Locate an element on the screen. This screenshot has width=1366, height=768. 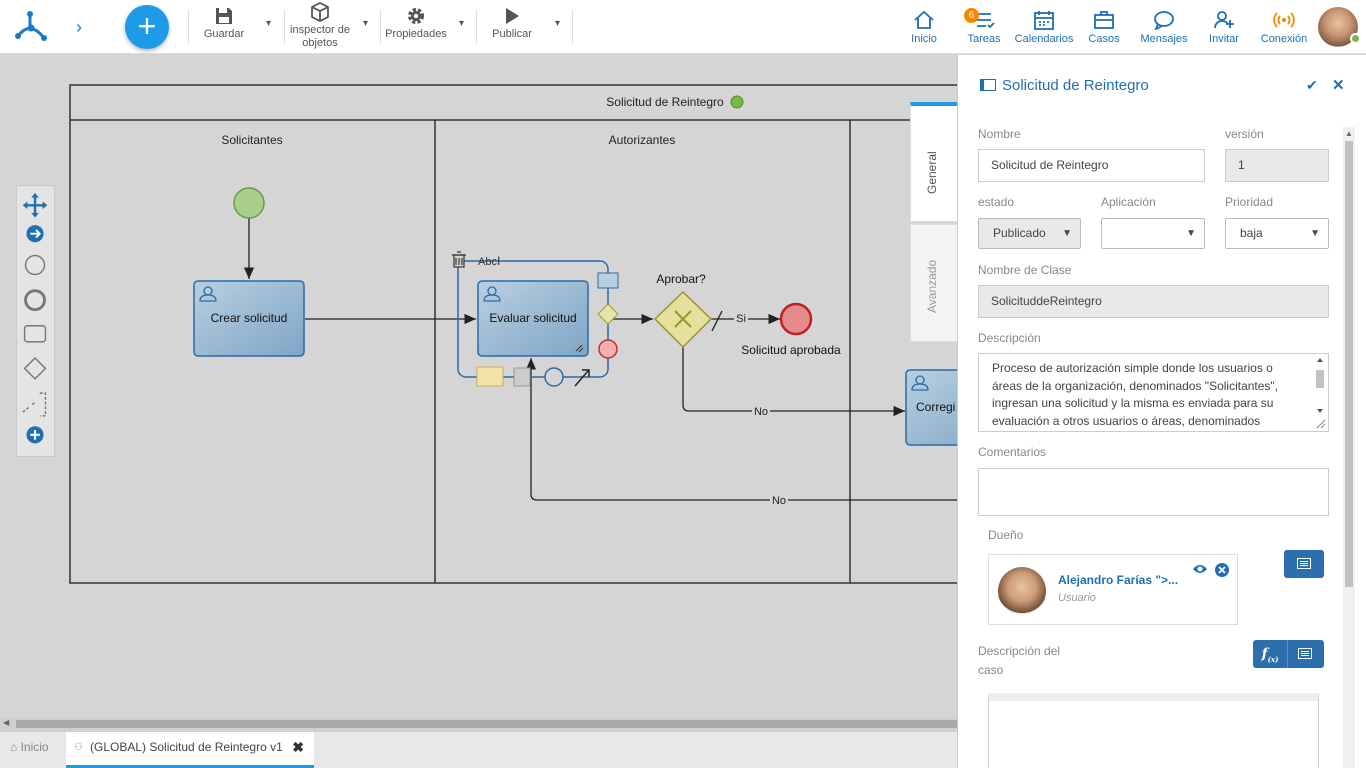
panel-scrollbar-thumb is located at coordinates (1349, 364).